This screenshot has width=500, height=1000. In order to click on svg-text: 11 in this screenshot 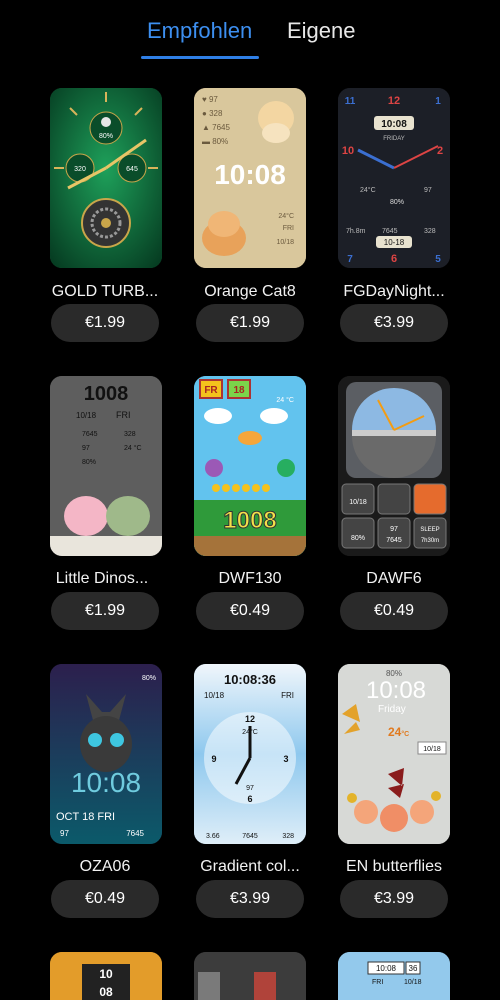, I will do `click(350, 101)`.